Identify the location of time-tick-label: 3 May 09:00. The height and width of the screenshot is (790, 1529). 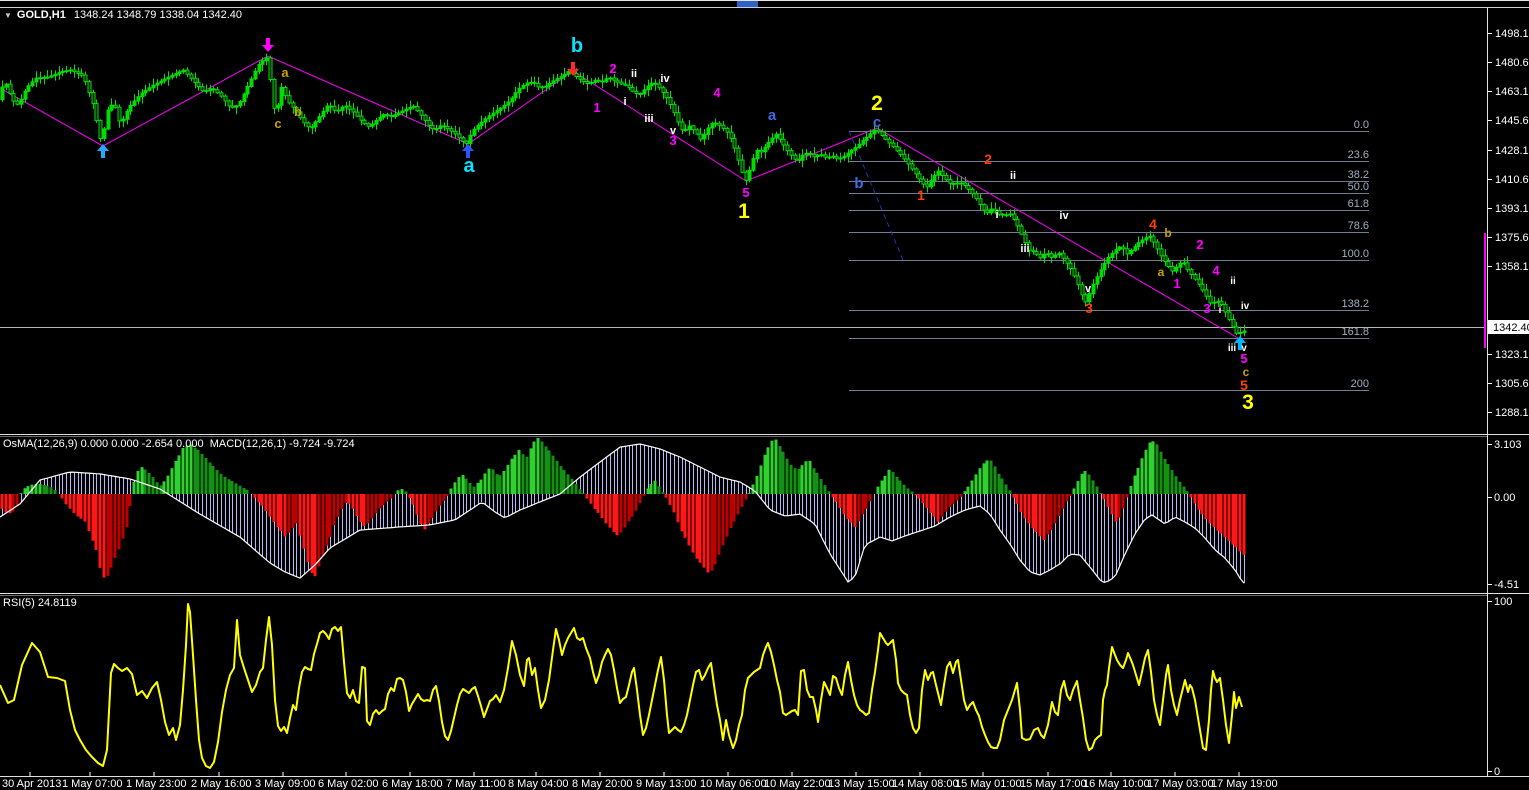
(285, 784).